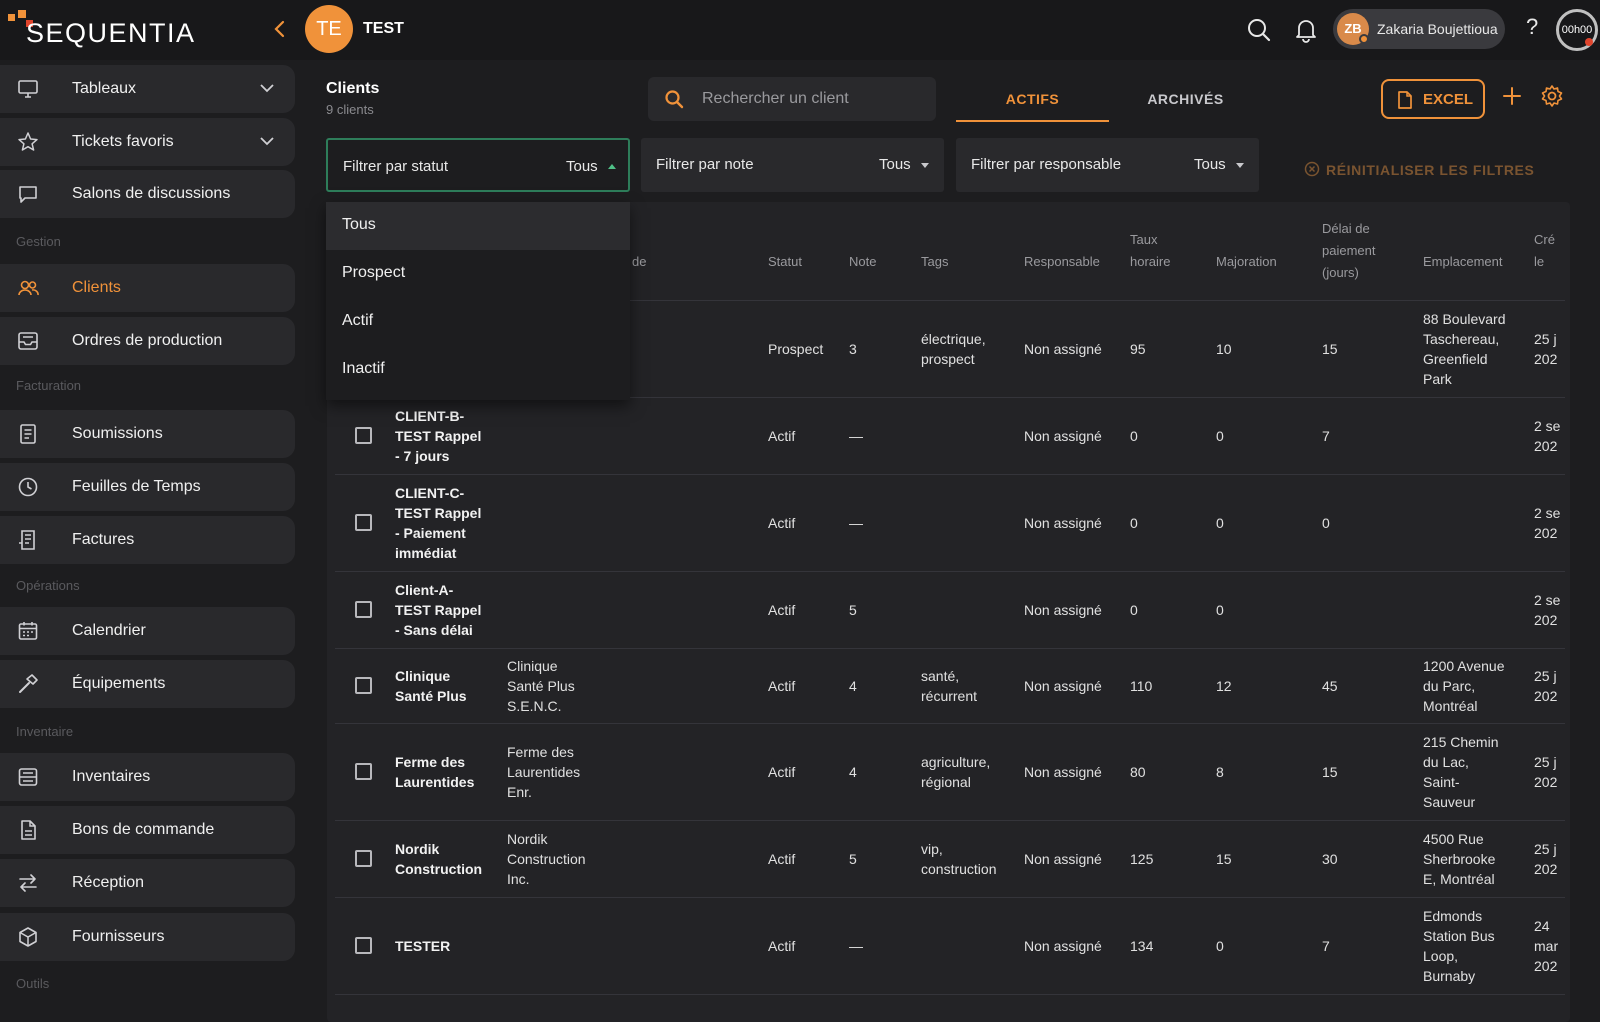 Image resolution: width=1600 pixels, height=1022 pixels. I want to click on sidebar-item-reception: Réception, so click(147, 883).